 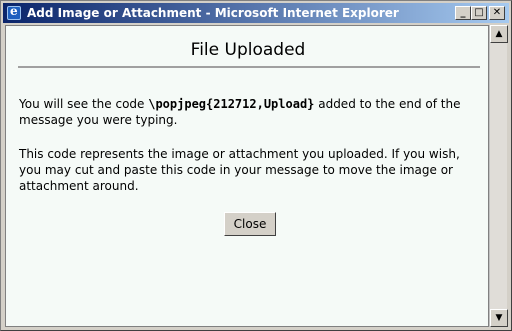 I want to click on upload-code: \popjpeg{212712,Upload}, so click(x=231, y=104).